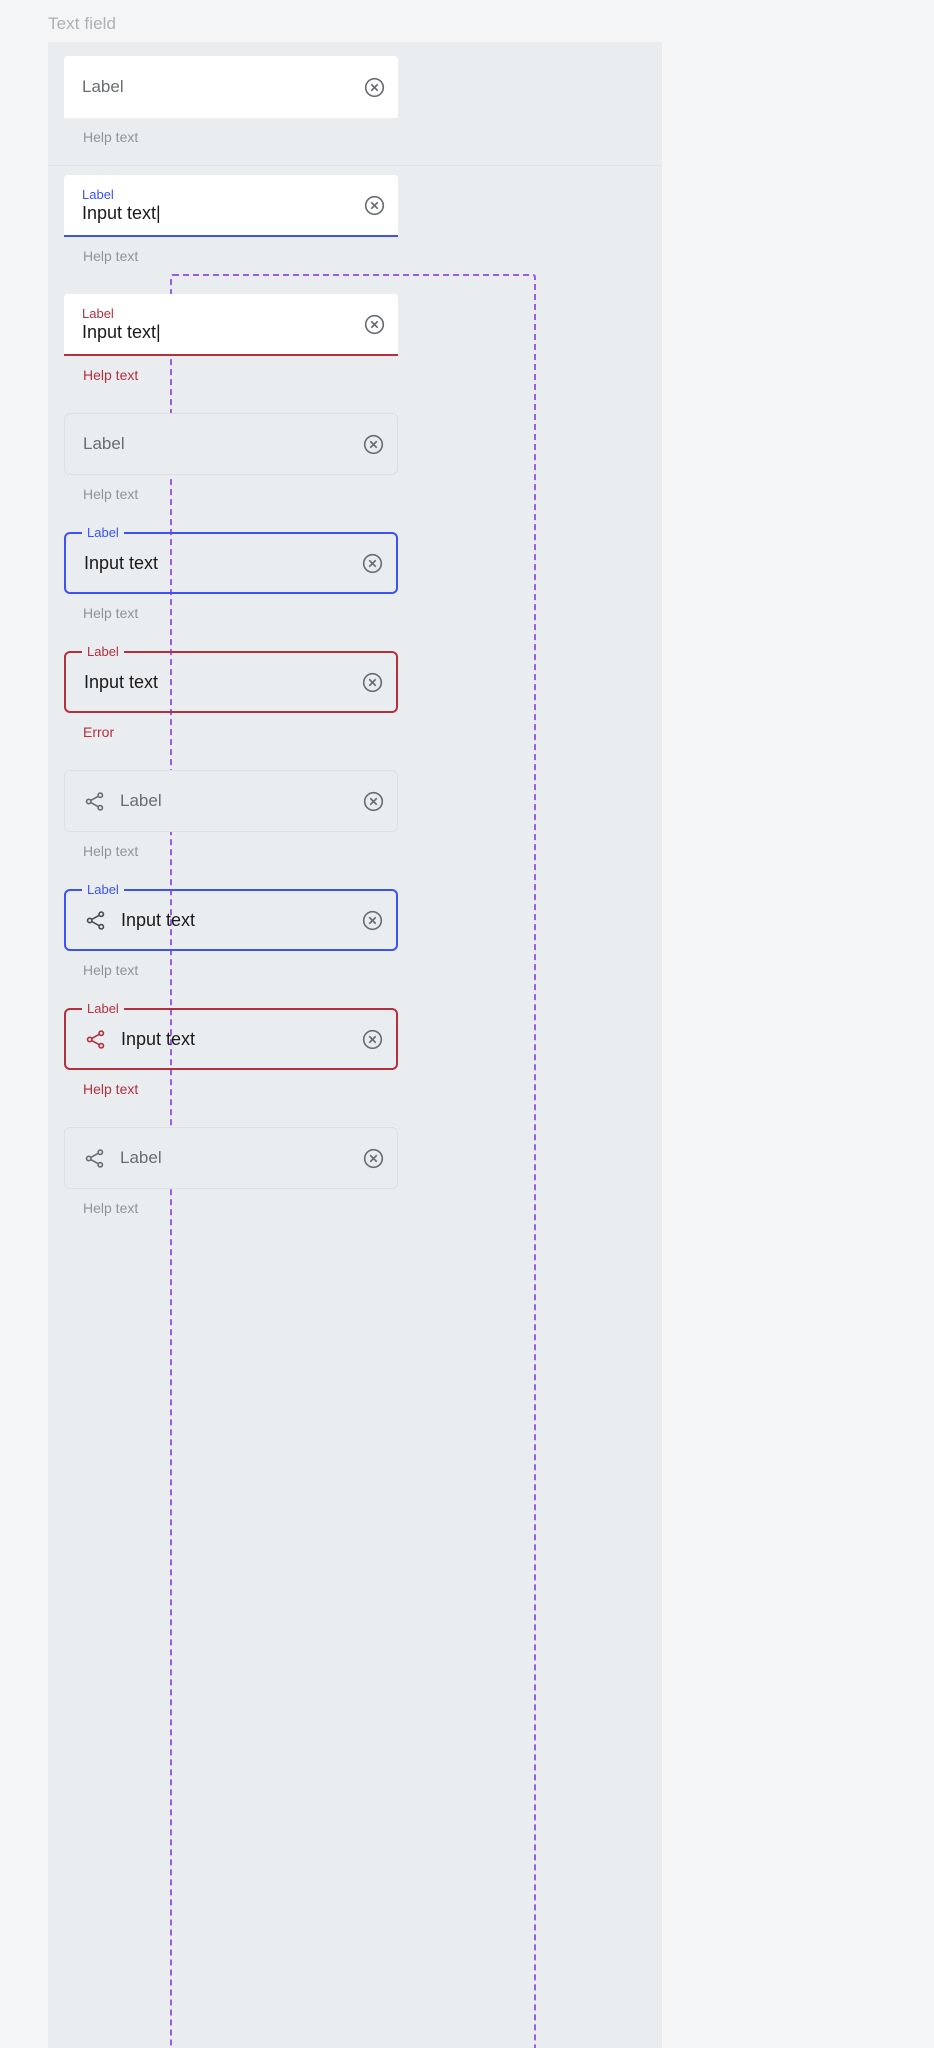 The image size is (934, 2048). I want to click on text-field-outlined-focused-with-icon: Label Input text, so click(231, 916).